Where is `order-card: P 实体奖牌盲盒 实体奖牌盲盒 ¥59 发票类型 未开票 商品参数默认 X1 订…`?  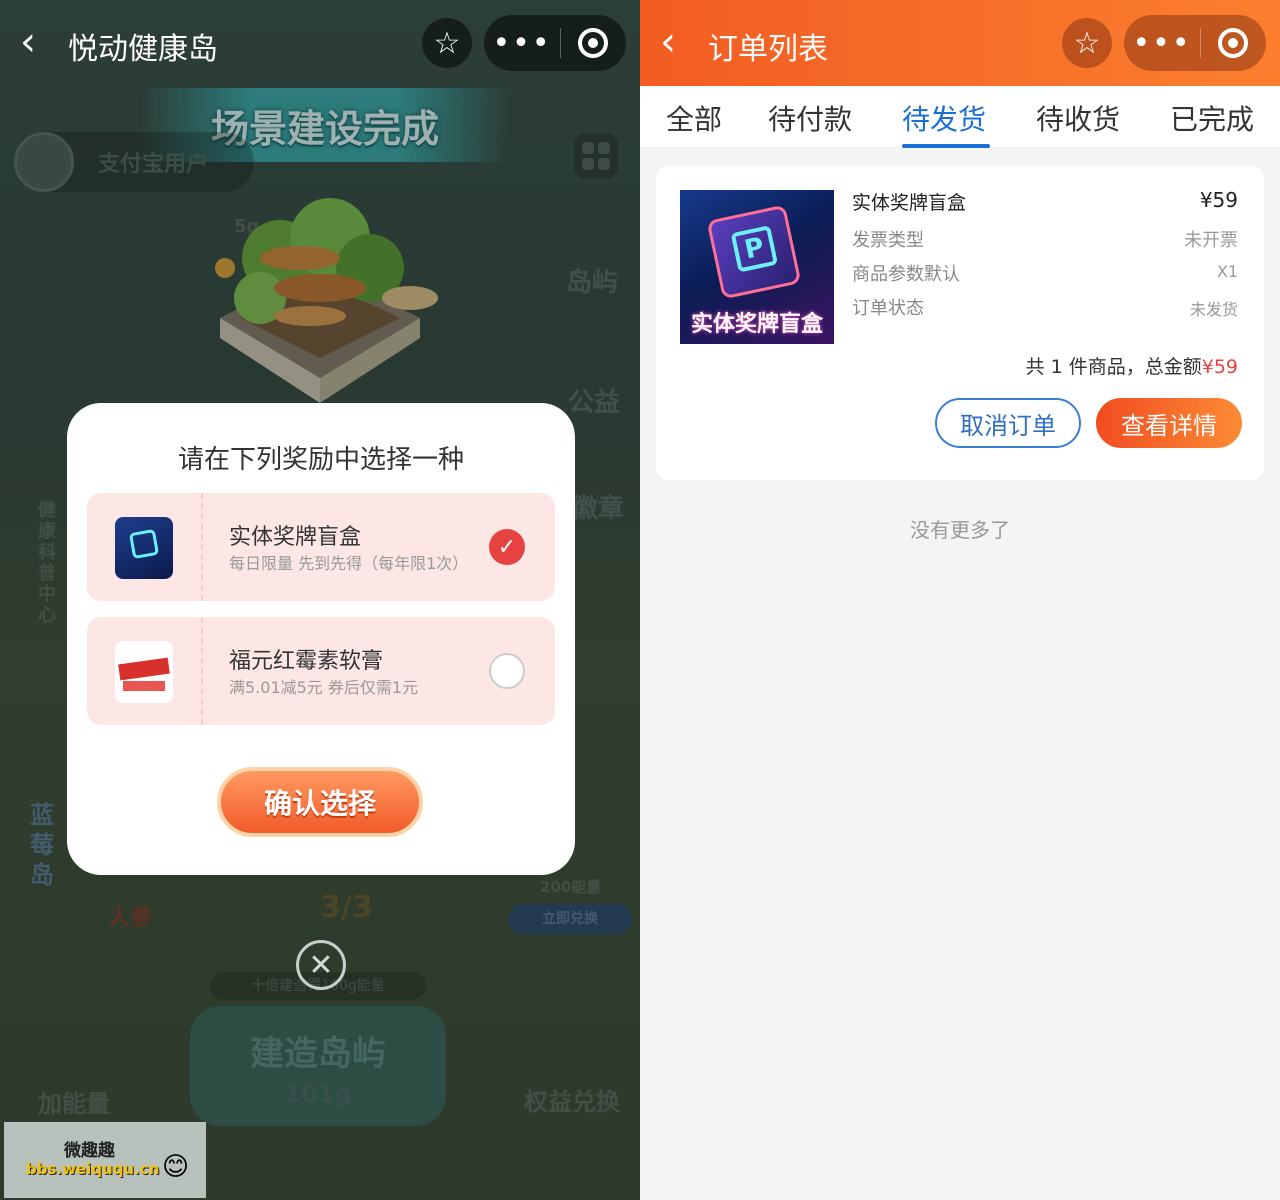
order-card: P 实体奖牌盲盒 实体奖牌盲盒 ¥59 发票类型 未开票 商品参数默认 X1 订… is located at coordinates (960, 323).